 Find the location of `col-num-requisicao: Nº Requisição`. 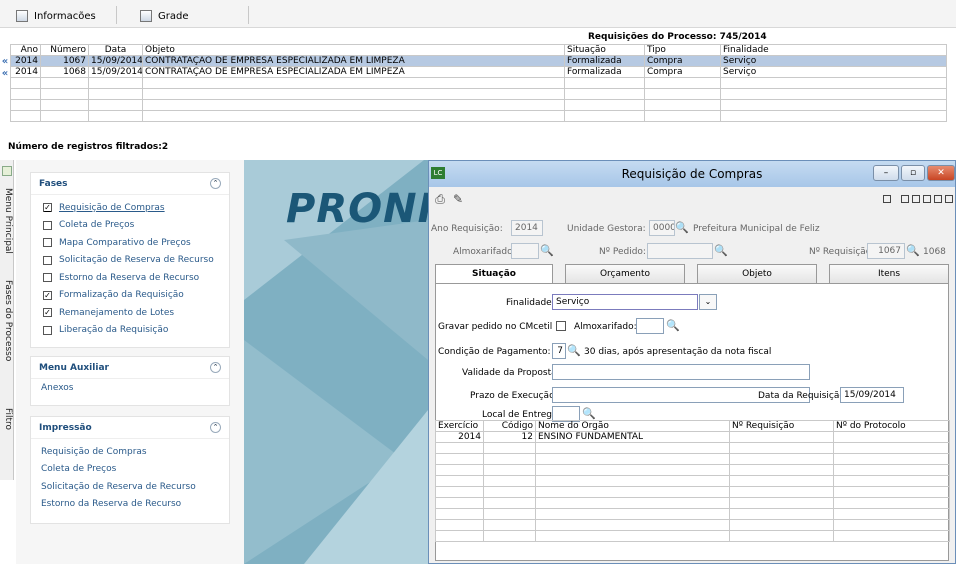

col-num-requisicao: Nº Requisição is located at coordinates (781, 426).